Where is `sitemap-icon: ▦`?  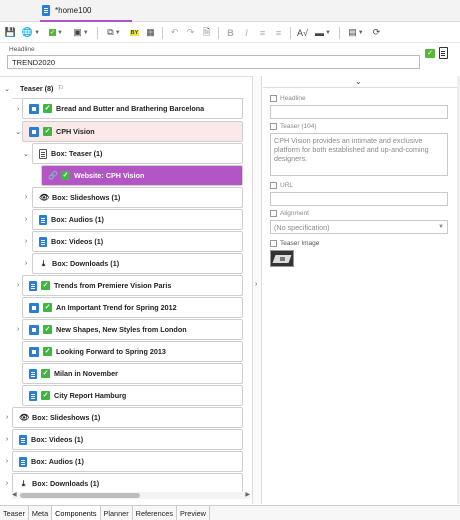
sitemap-icon: ▦ is located at coordinates (150, 32).